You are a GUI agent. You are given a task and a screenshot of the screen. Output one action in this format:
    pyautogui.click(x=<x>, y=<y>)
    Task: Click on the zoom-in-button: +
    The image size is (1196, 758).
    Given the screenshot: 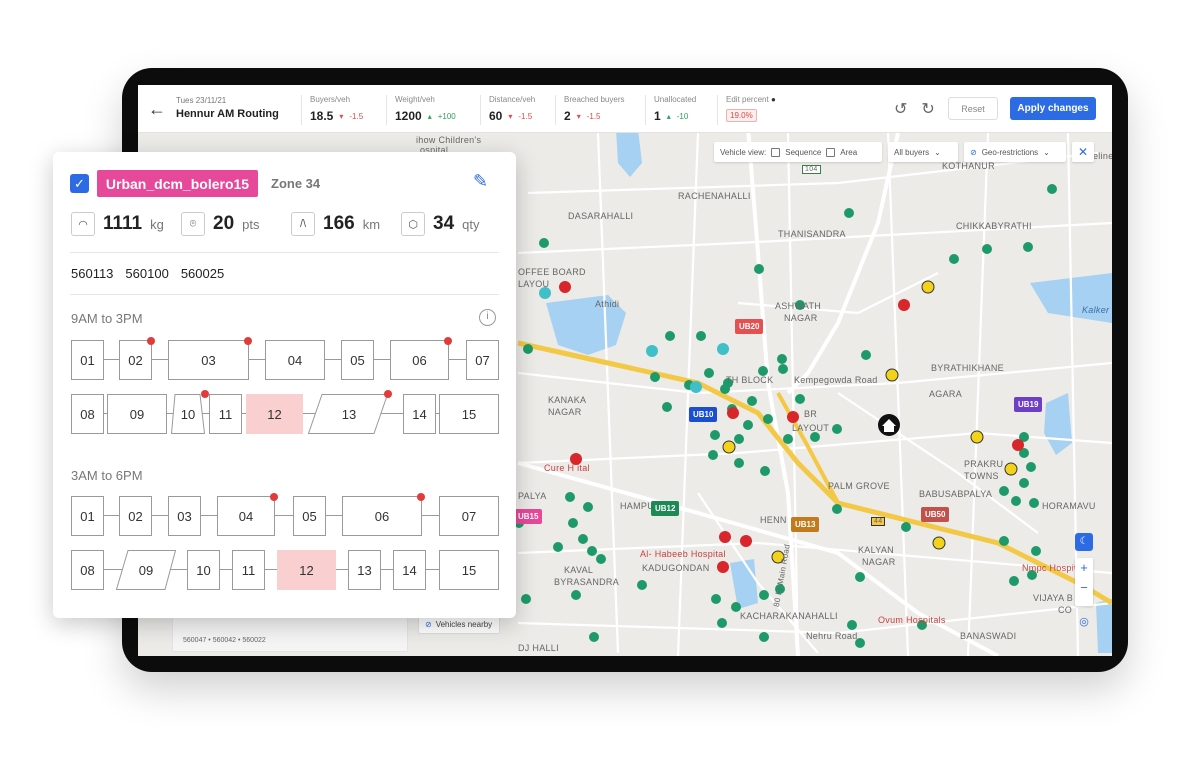 What is the action you would take?
    pyautogui.click(x=1084, y=568)
    